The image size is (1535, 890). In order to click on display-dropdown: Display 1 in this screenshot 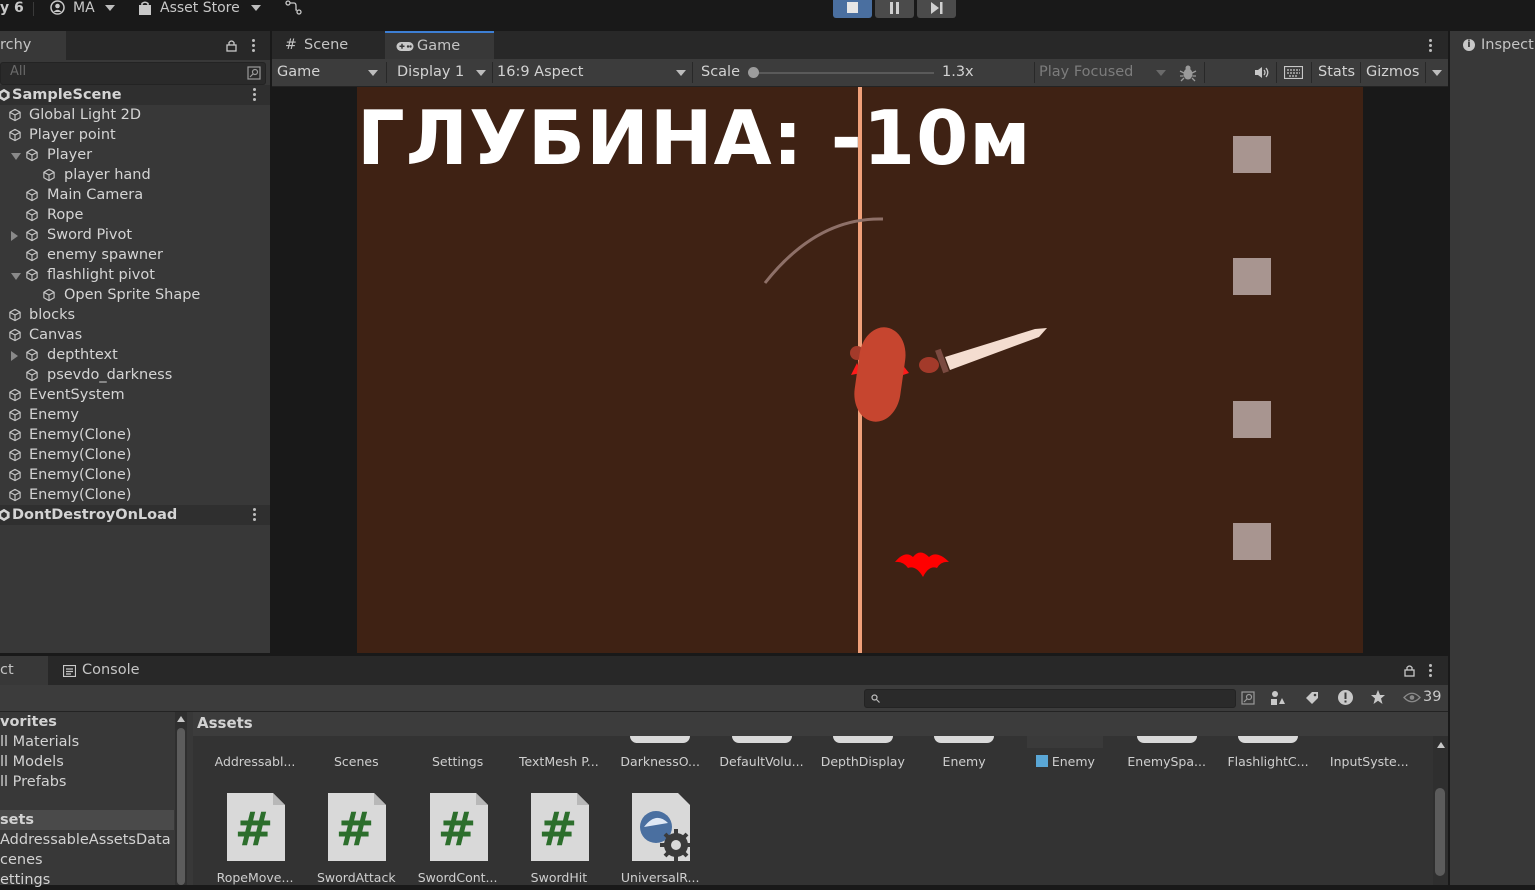, I will do `click(439, 72)`.